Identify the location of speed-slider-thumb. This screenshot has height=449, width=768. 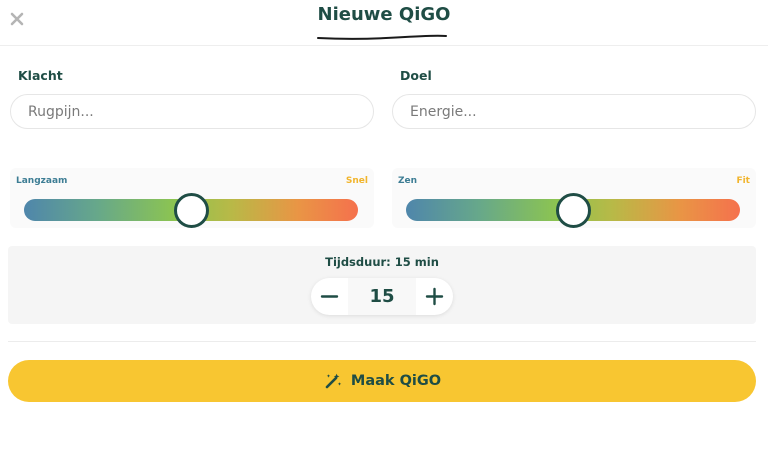
(191, 210).